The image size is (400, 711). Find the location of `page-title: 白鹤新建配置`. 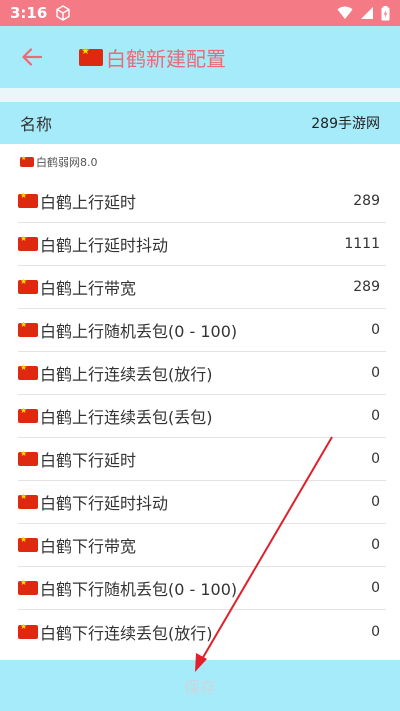

page-title: 白鹤新建配置 is located at coordinates (152, 57).